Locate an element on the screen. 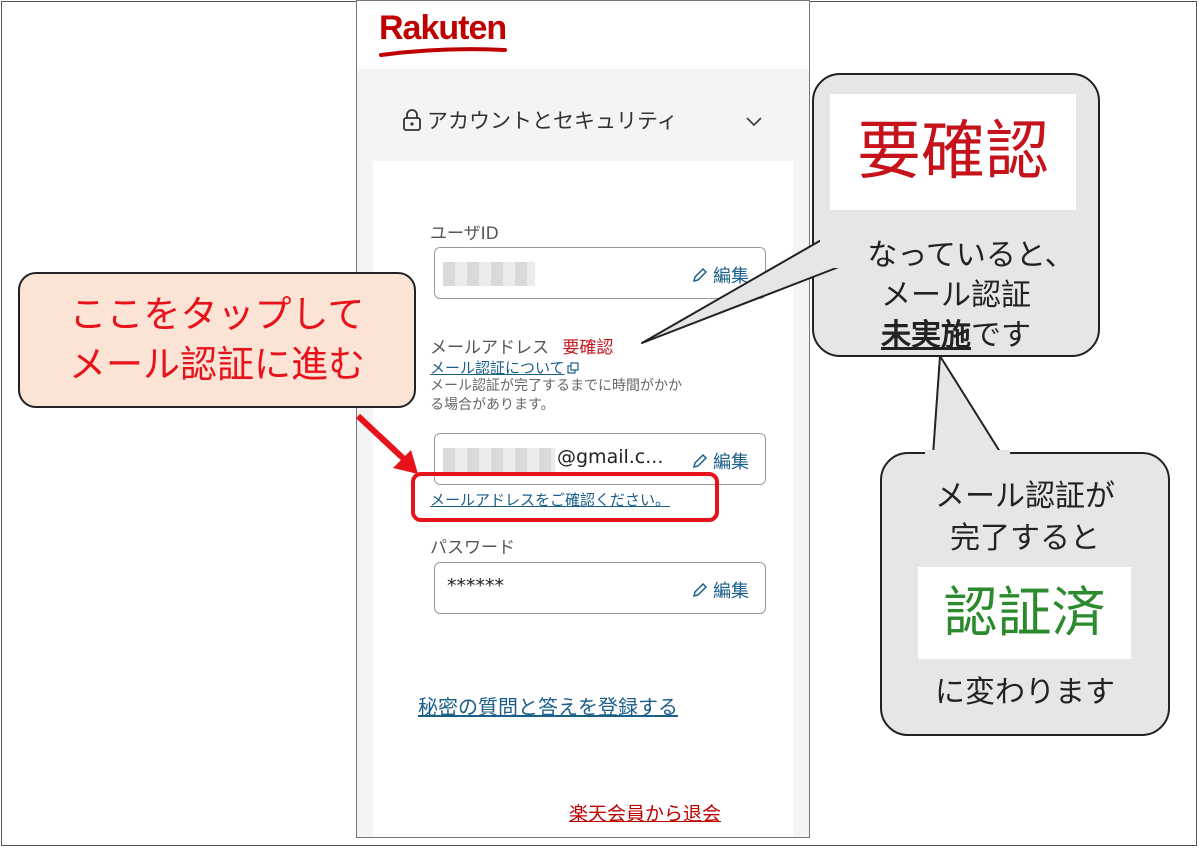 This screenshot has height=849, width=1200. email-confirm-link: メールアドレスをご確認ください。 is located at coordinates (550, 499).